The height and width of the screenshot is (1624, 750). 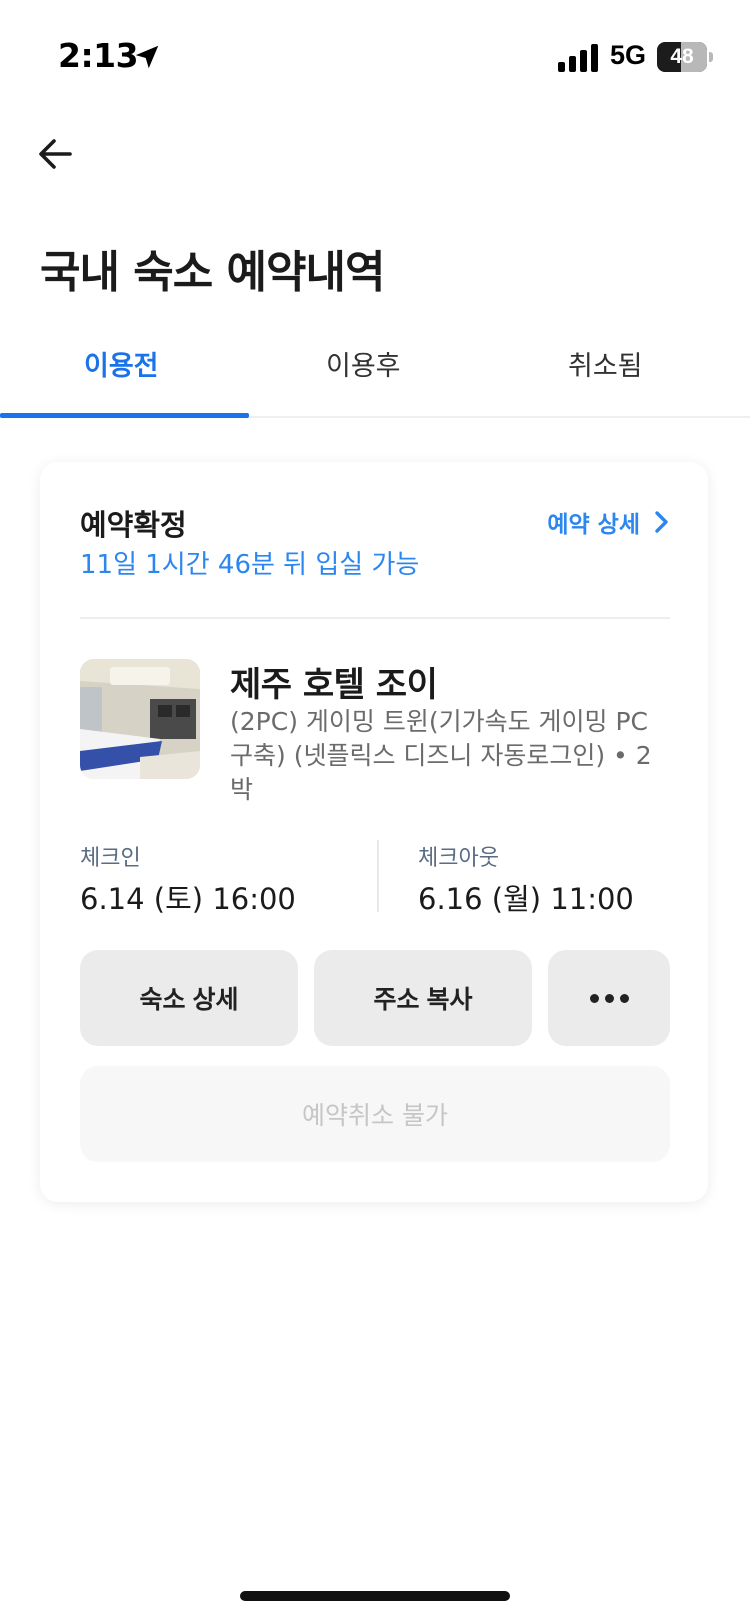 I want to click on network-type: 5G, so click(x=628, y=55).